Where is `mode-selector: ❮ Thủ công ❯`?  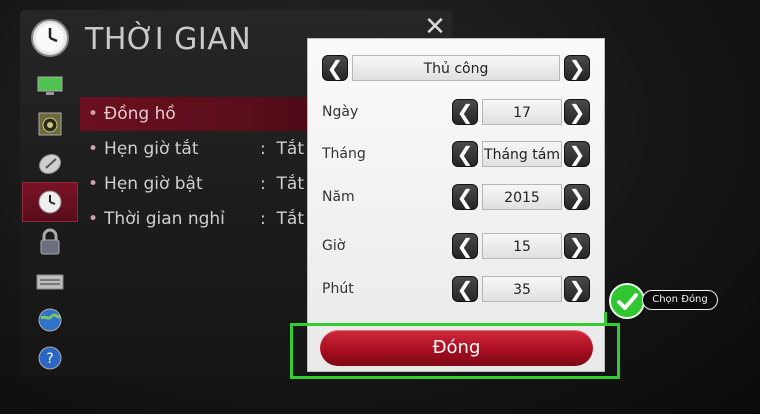 mode-selector: ❮ Thủ công ❯ is located at coordinates (456, 68).